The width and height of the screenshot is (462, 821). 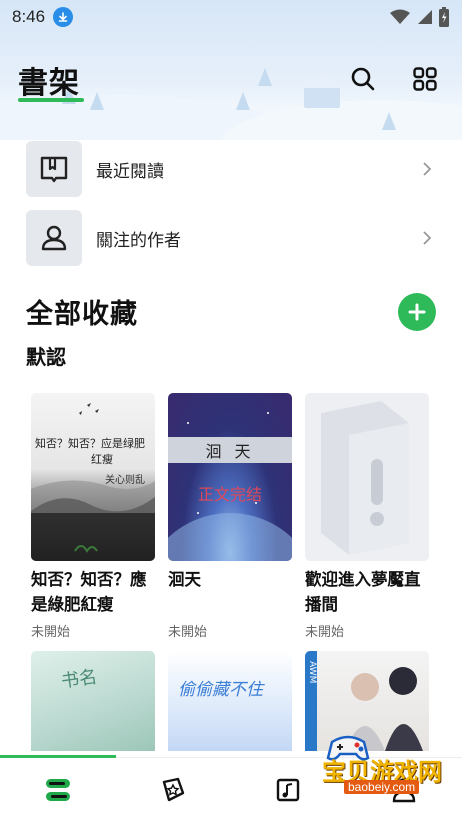 I want to click on book-cover: 知否？知否？应是绿肥 红瘦 关心则乱, so click(x=93, y=477).